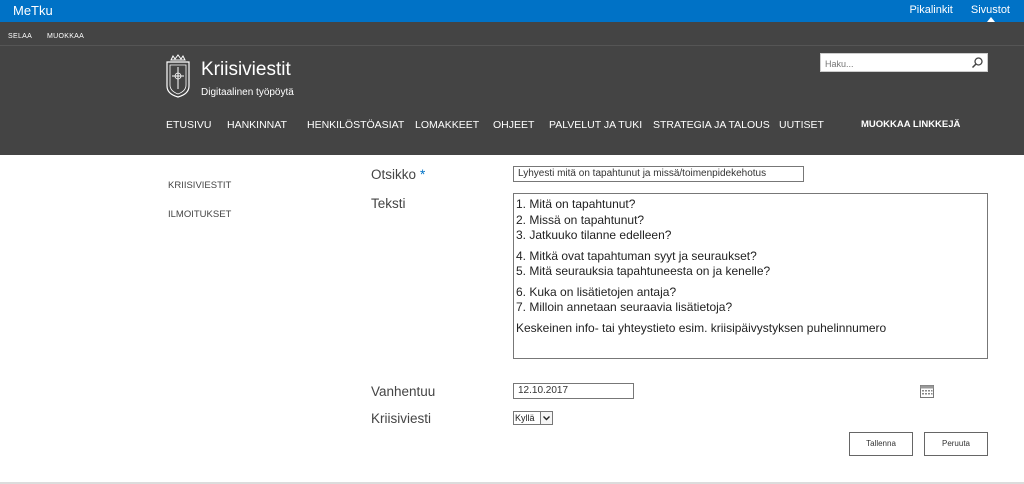 The height and width of the screenshot is (484, 1024). Describe the element at coordinates (576, 204) in the screenshot. I see `text-line: 1. Mitä on tapahtunut?` at that location.